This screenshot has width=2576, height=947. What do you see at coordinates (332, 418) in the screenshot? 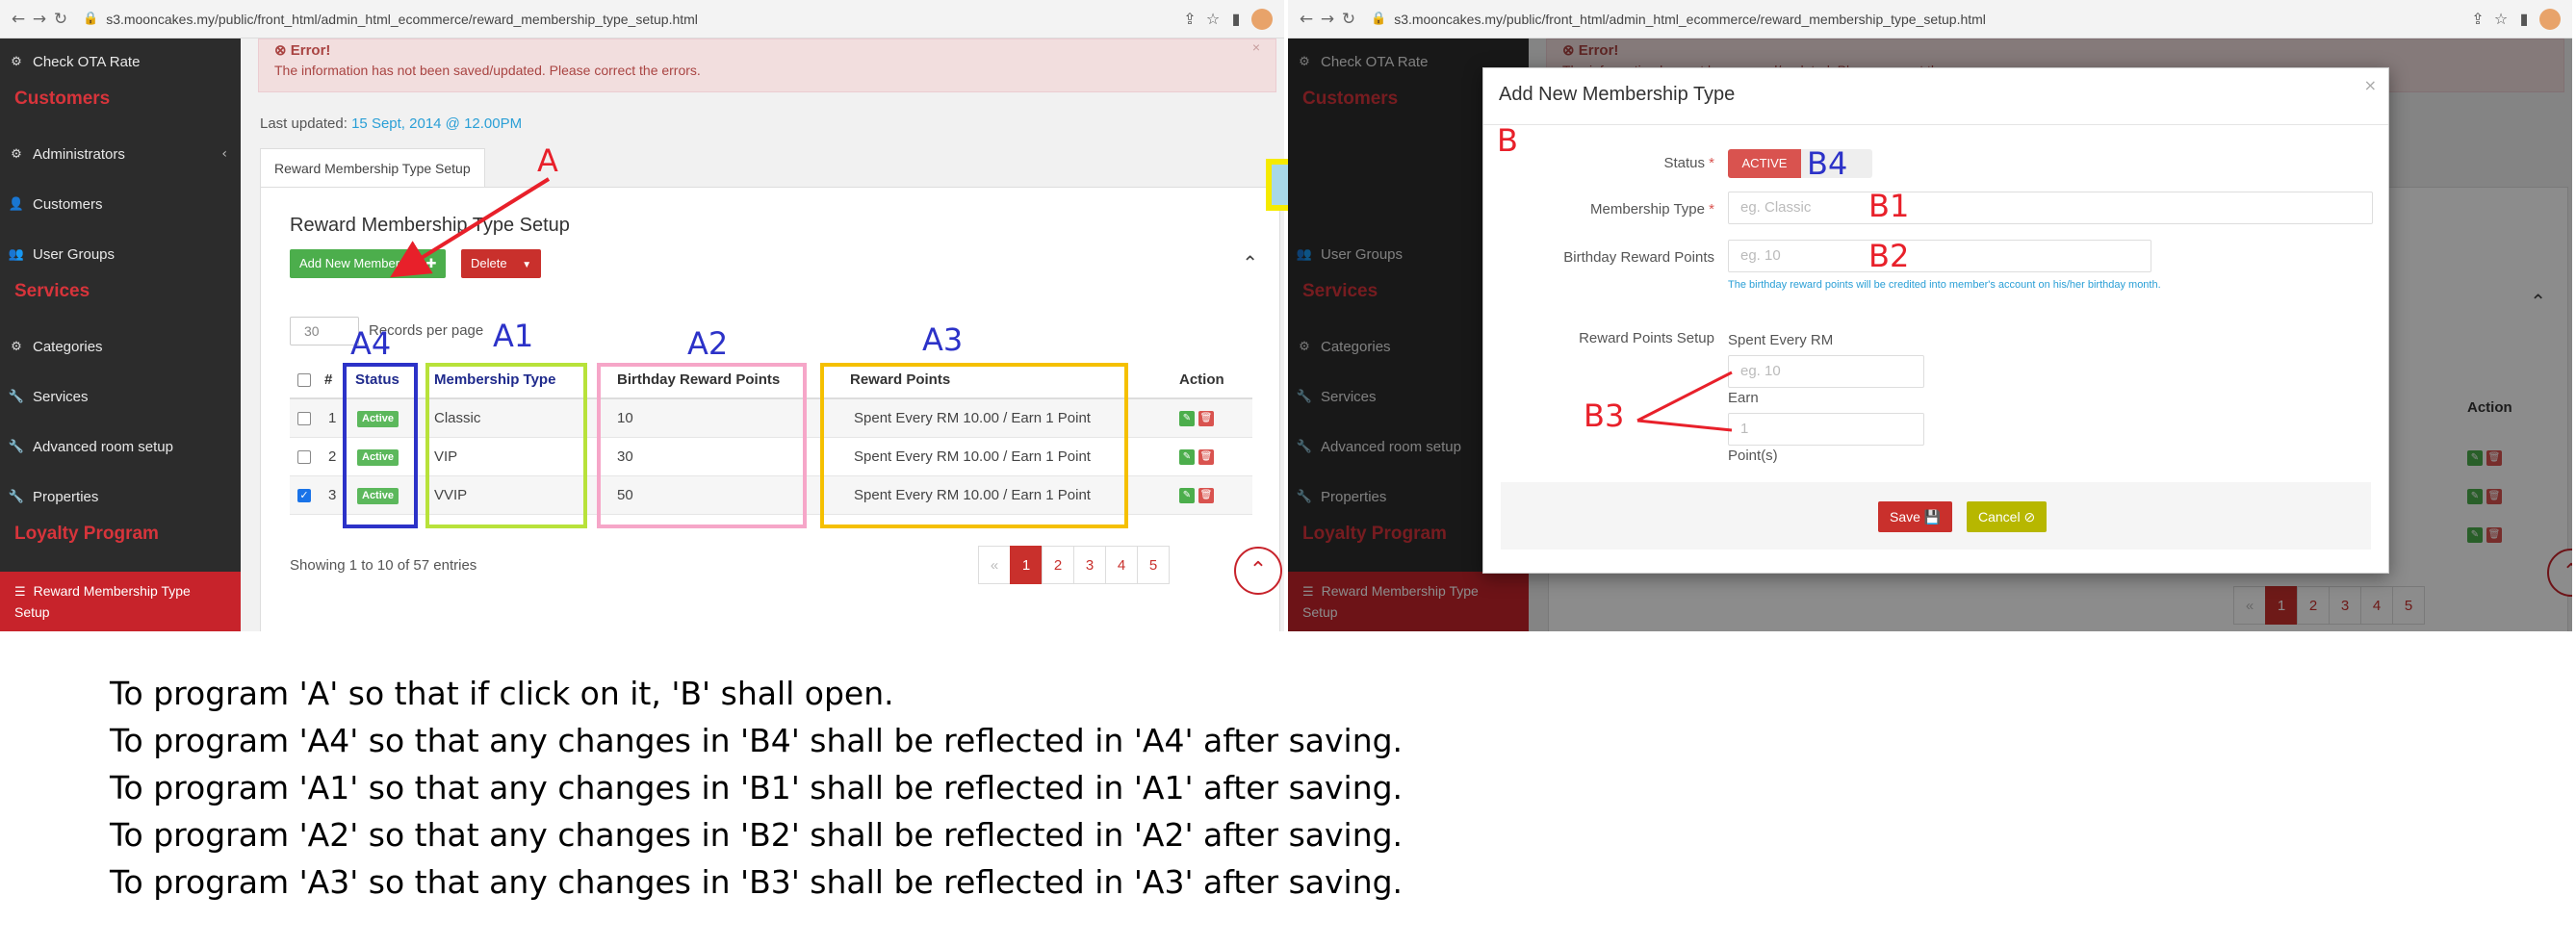
I see `row-num: 1` at bounding box center [332, 418].